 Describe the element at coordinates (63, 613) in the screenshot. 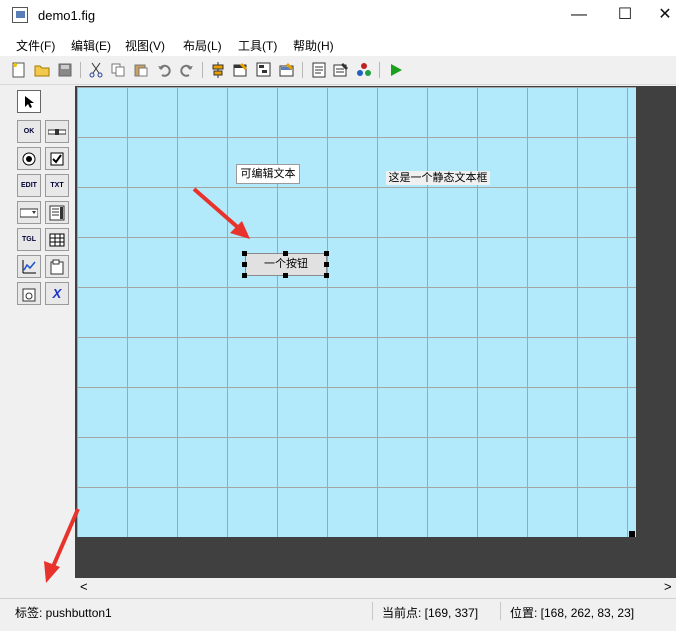

I see `status-tag: 标签: pushbutton1` at that location.